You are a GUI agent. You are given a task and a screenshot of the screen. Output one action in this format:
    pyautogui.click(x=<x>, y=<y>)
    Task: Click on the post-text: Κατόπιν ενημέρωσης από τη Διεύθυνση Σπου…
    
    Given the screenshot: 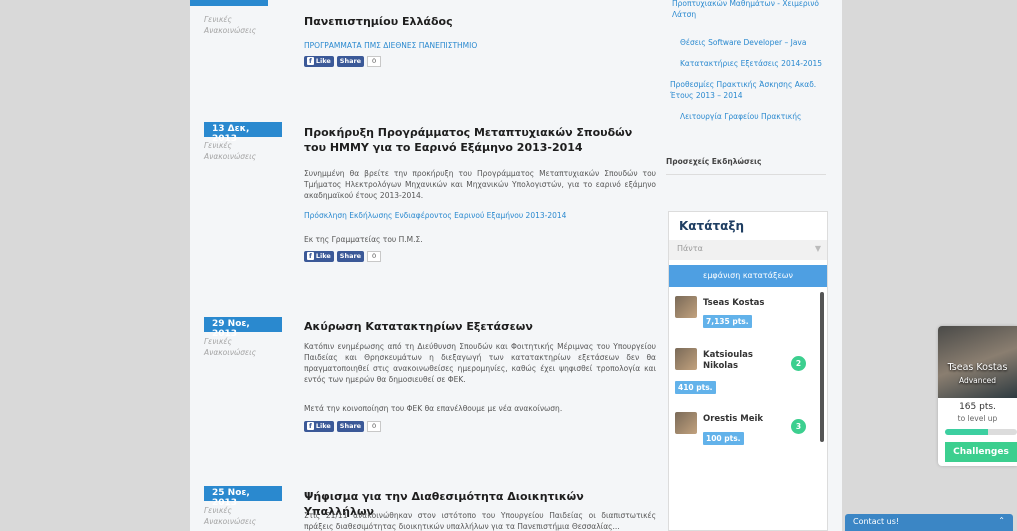 What is the action you would take?
    pyautogui.click(x=480, y=363)
    